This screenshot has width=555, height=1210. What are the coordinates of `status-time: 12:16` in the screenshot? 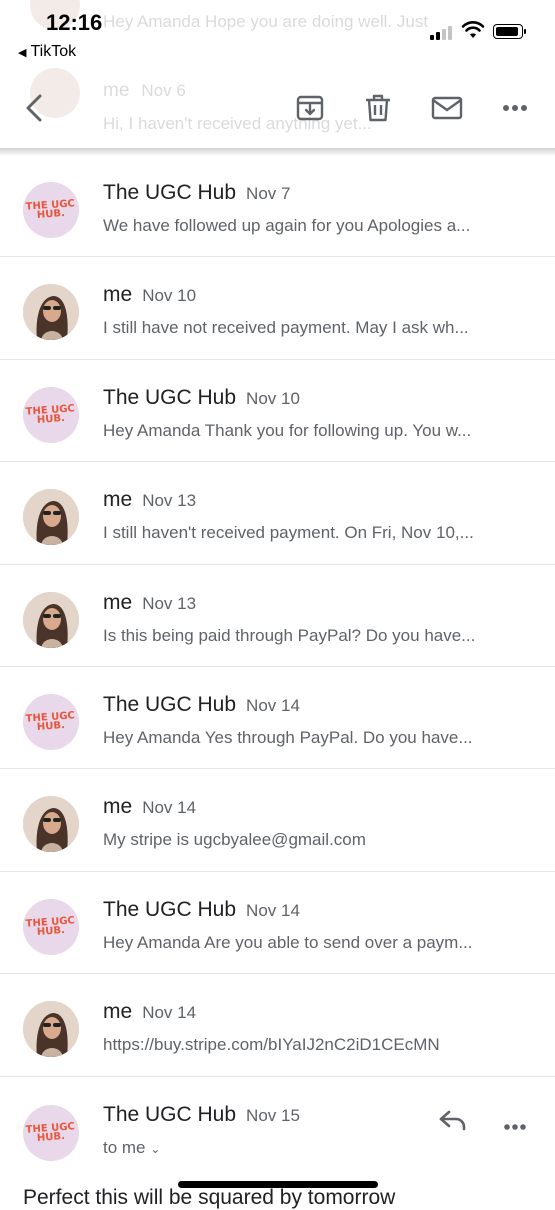 It's located at (74, 22).